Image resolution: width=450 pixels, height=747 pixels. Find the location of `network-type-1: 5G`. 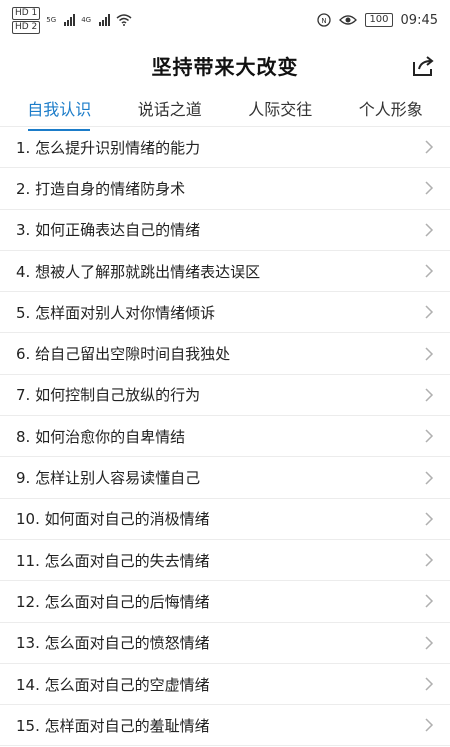

network-type-1: 5G is located at coordinates (51, 20).